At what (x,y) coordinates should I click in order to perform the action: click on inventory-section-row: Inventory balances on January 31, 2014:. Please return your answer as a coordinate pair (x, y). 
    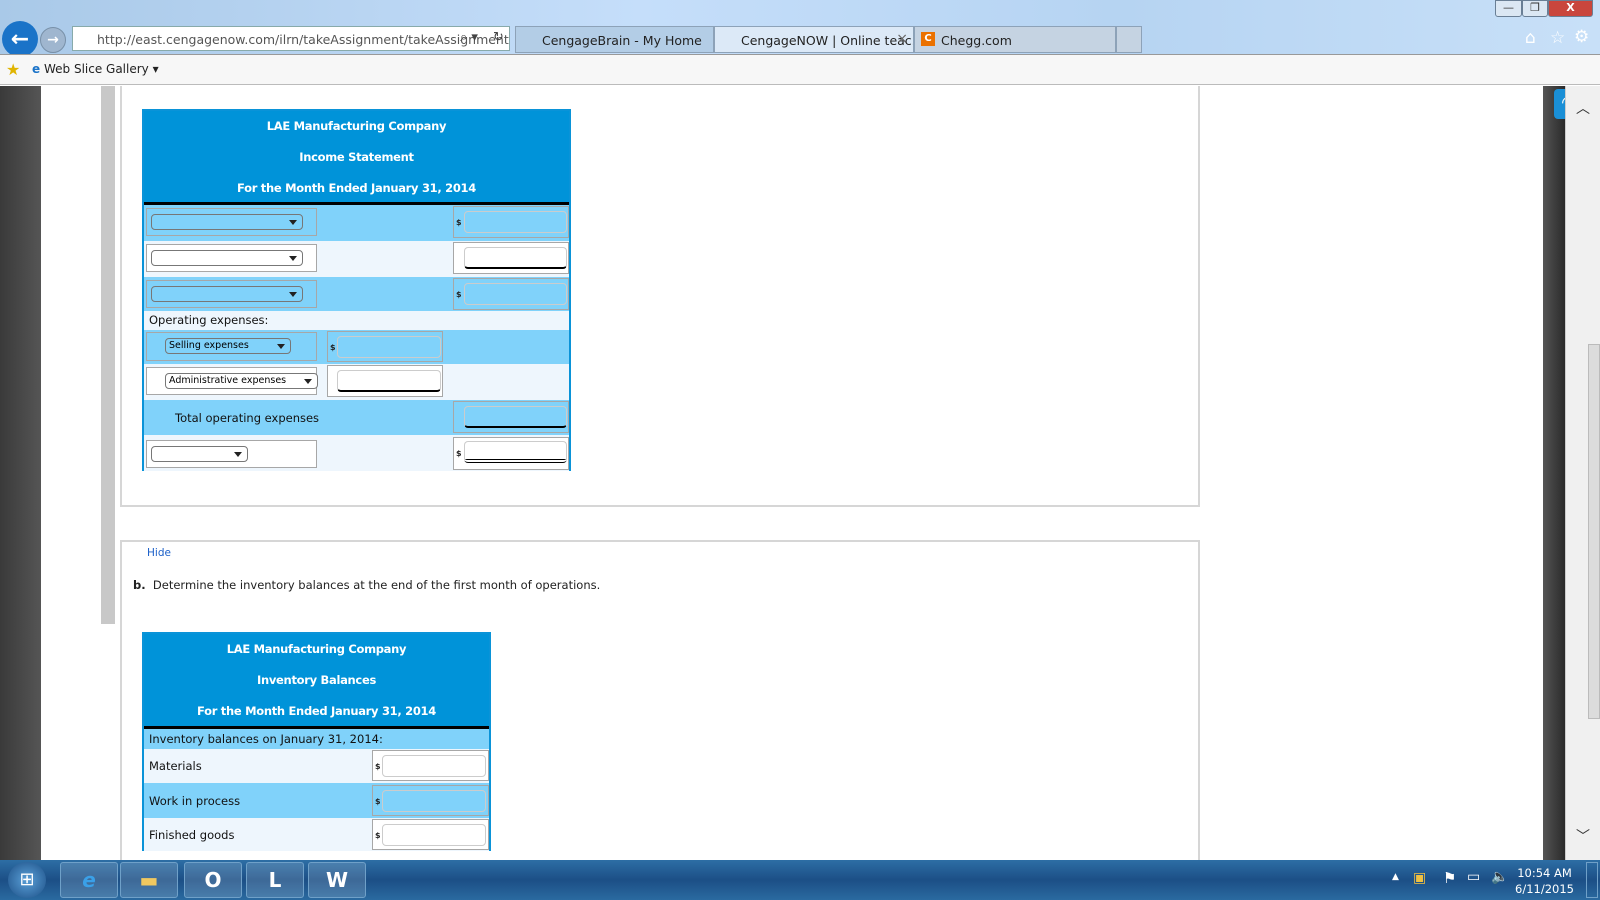
    Looking at the image, I should click on (316, 739).